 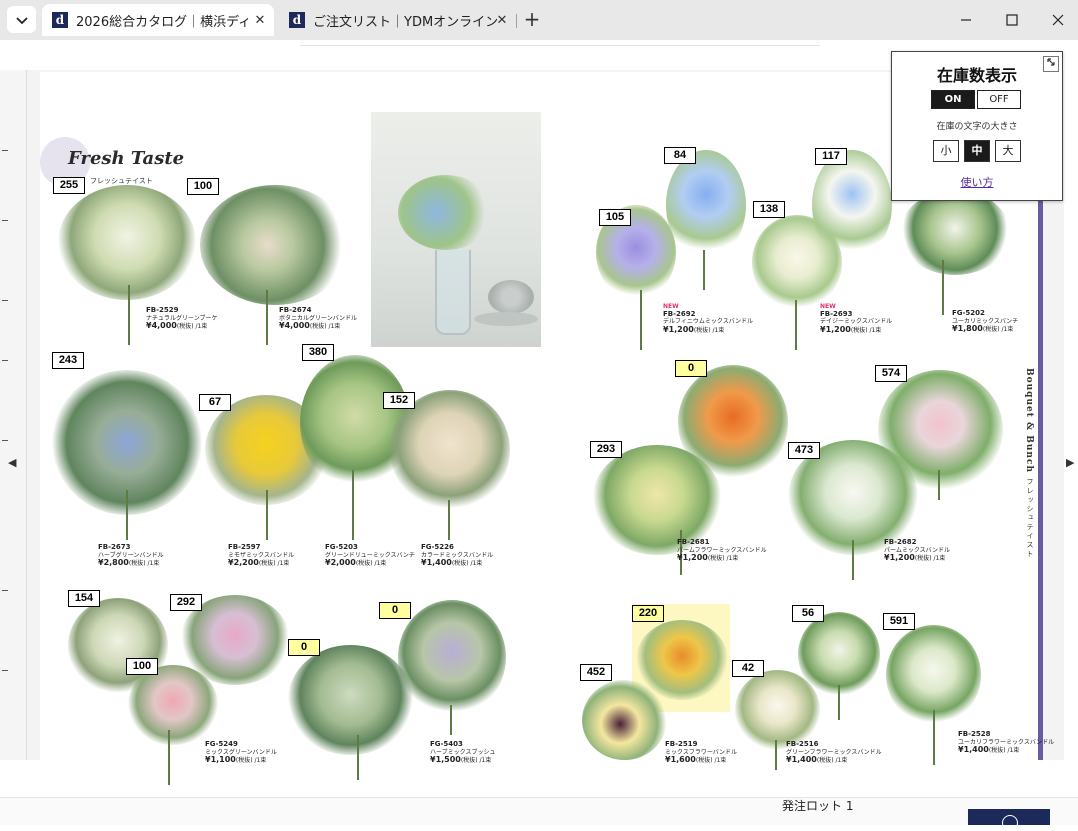 I want to click on product-image-fb2692b, so click(x=706, y=205).